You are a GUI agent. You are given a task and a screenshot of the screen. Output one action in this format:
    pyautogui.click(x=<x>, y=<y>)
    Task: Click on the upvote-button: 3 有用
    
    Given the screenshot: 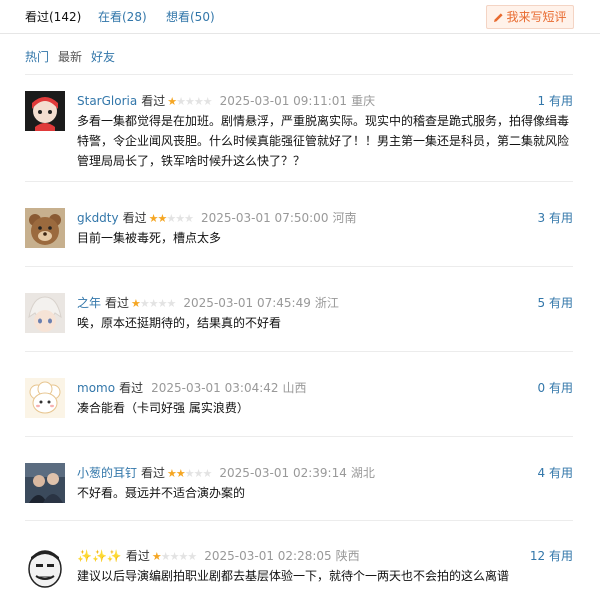 What is the action you would take?
    pyautogui.click(x=555, y=218)
    